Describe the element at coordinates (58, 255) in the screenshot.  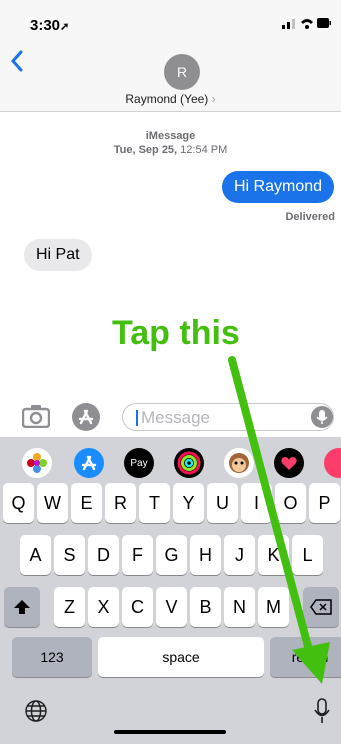
I see `incoming-message-bubble: Hi Pat` at that location.